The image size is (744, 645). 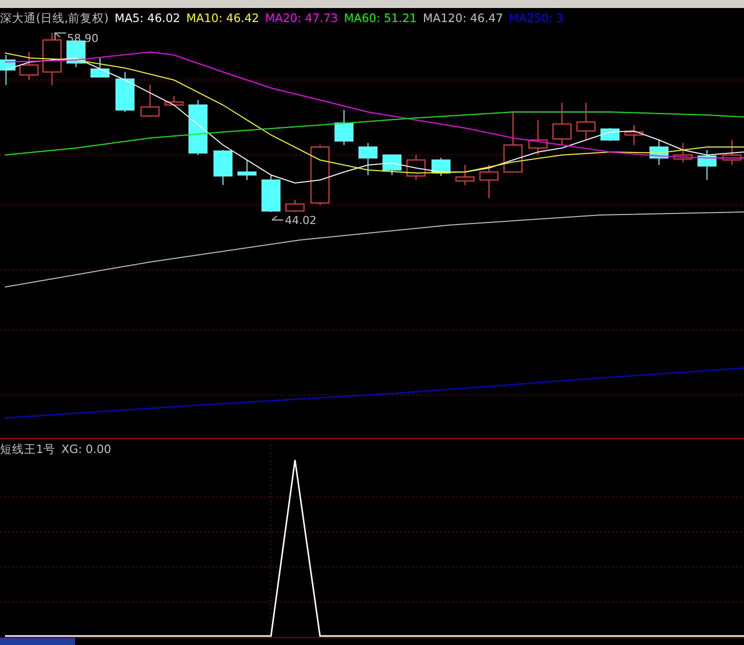 What do you see at coordinates (278, 218) in the screenshot?
I see `low-pointer-icon` at bounding box center [278, 218].